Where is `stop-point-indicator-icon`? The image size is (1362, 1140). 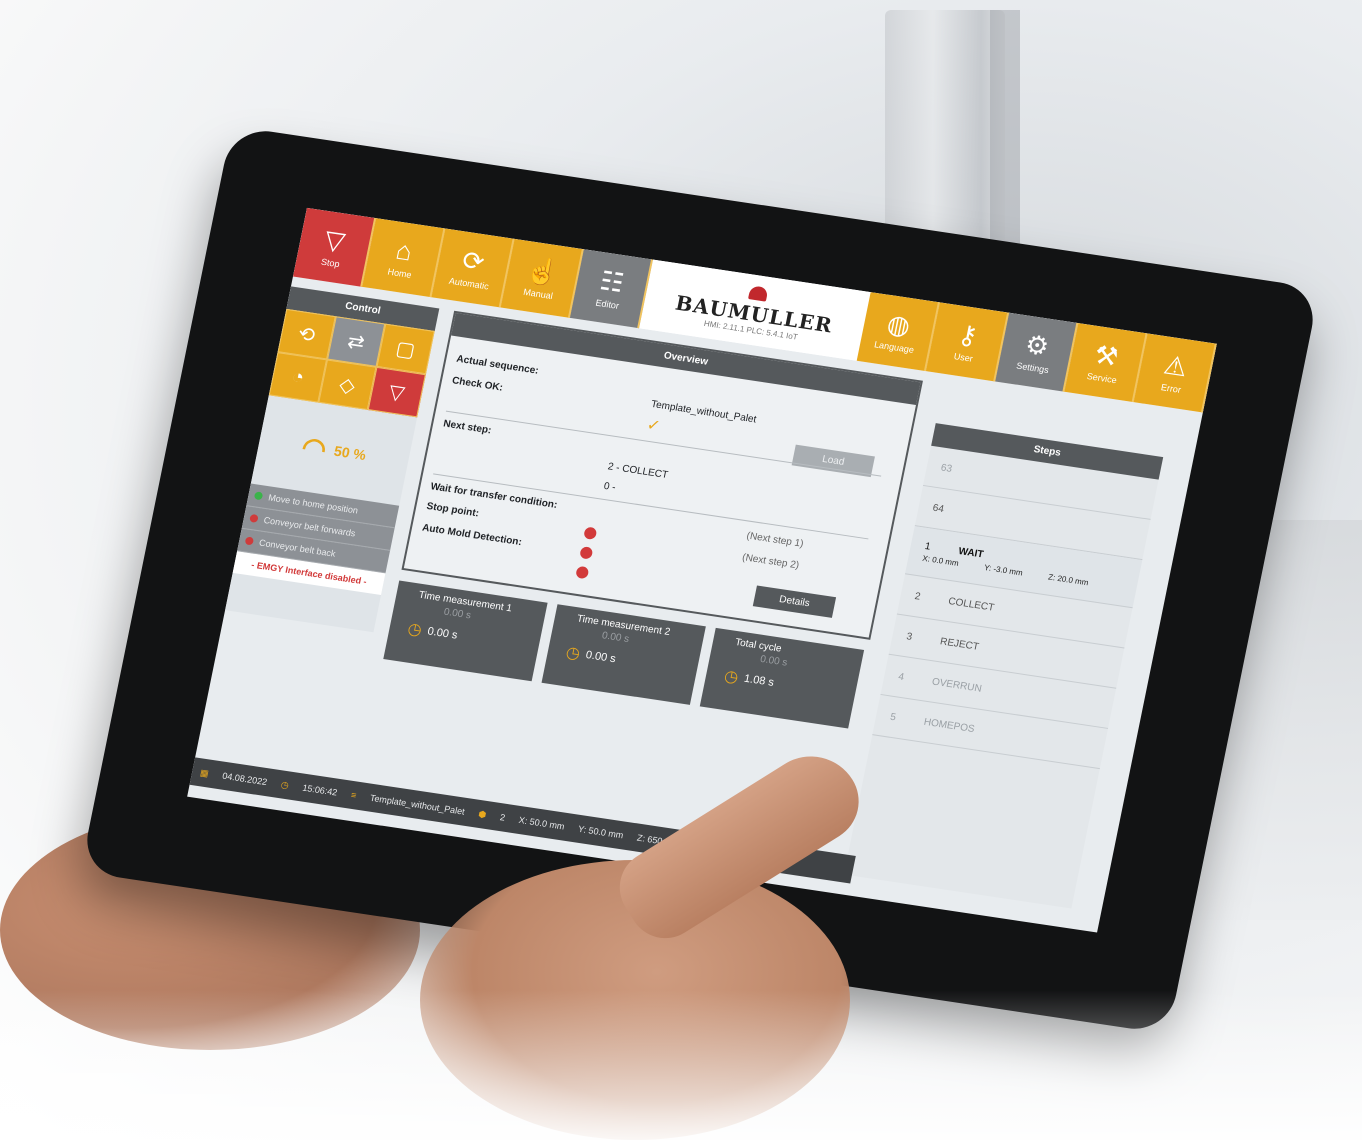 stop-point-indicator-icon is located at coordinates (590, 533).